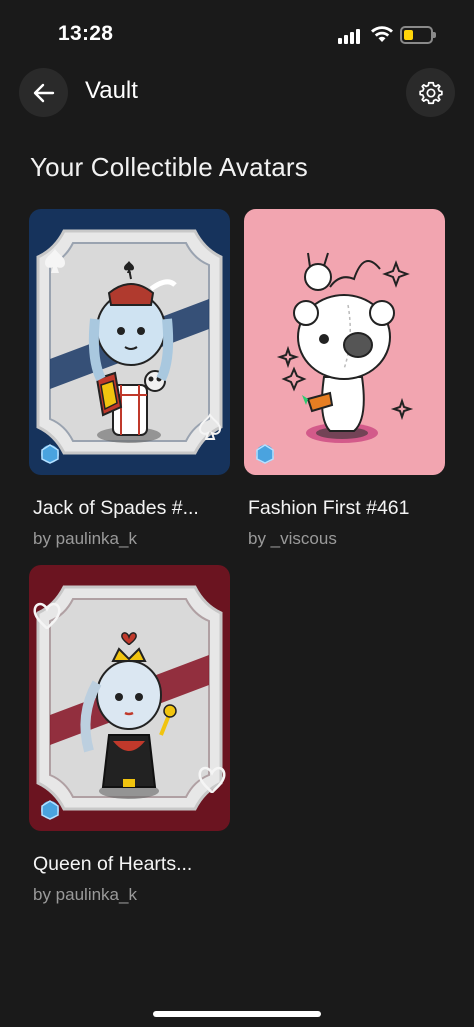  Describe the element at coordinates (418, 35) in the screenshot. I see `battery-icon` at that location.